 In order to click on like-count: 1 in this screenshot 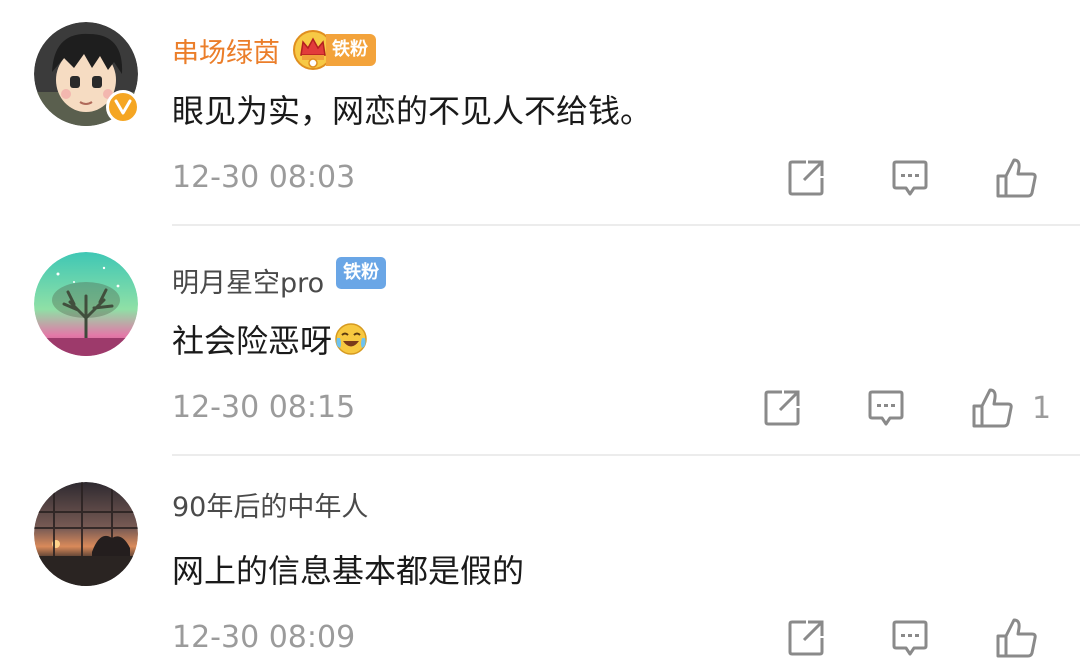, I will do `click(1042, 408)`.